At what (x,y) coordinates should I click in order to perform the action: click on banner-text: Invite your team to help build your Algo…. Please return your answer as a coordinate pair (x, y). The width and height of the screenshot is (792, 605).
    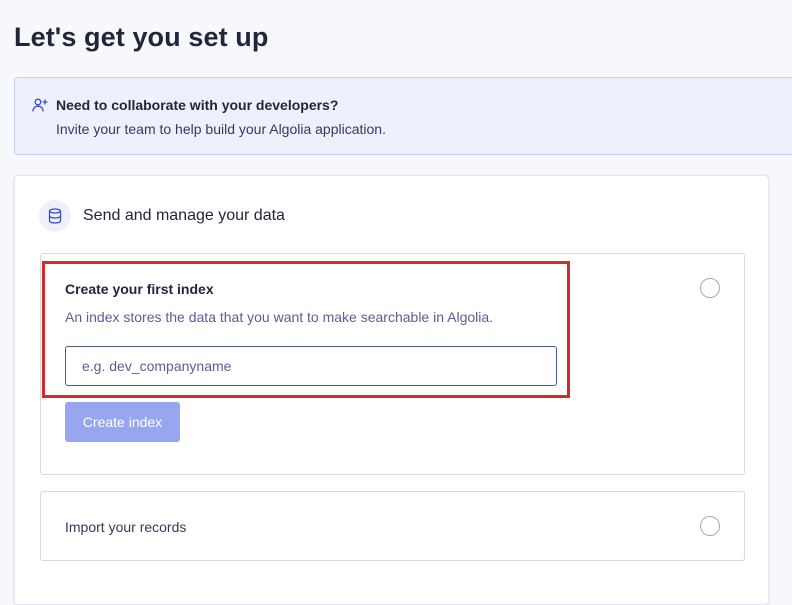
    Looking at the image, I should click on (221, 129).